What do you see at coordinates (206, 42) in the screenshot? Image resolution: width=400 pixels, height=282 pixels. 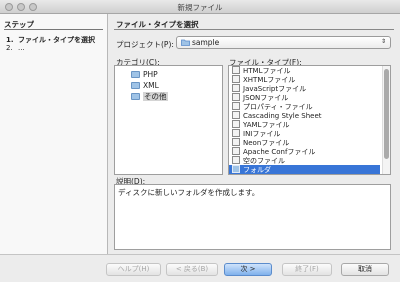 I see `project-value: sample` at bounding box center [206, 42].